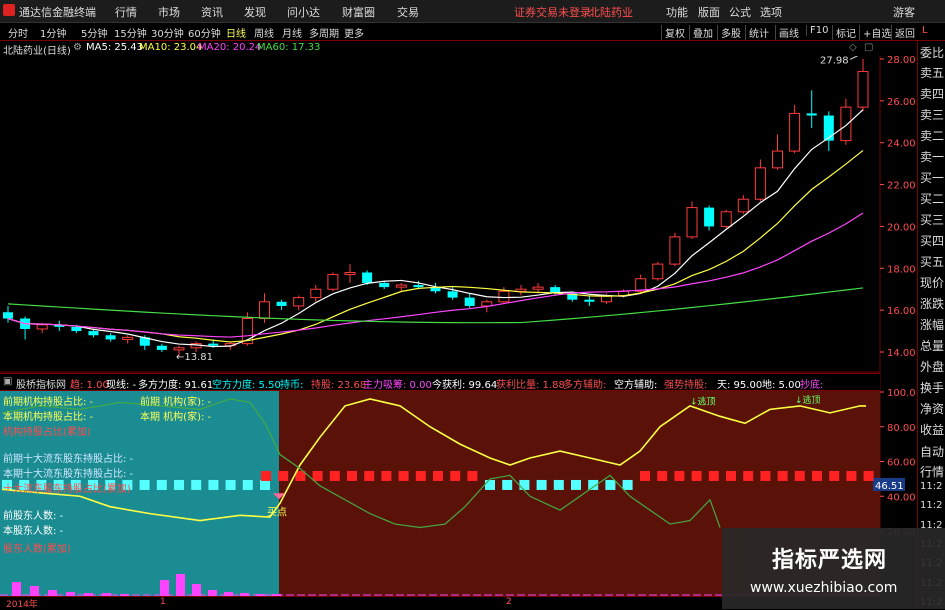 This screenshot has height=610, width=945. Describe the element at coordinates (932, 241) in the screenshot. I see `quote-label-9: 买四` at that location.